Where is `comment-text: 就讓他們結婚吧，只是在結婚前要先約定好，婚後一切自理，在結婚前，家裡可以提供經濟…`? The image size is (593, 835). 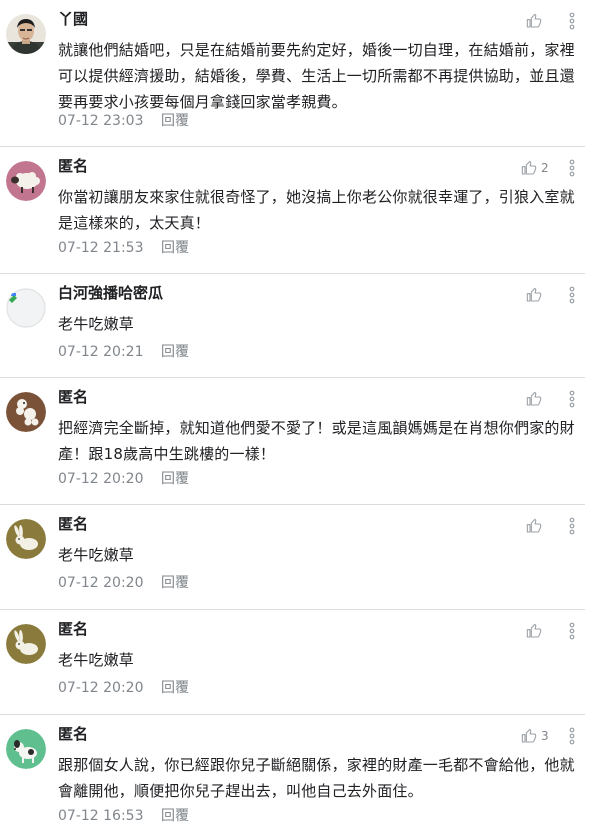 comment-text: 就讓他們結婚吧，只是在結婚前要先約定好，婚後一切自理，在結婚前，家裡可以提供經濟… is located at coordinates (316, 76).